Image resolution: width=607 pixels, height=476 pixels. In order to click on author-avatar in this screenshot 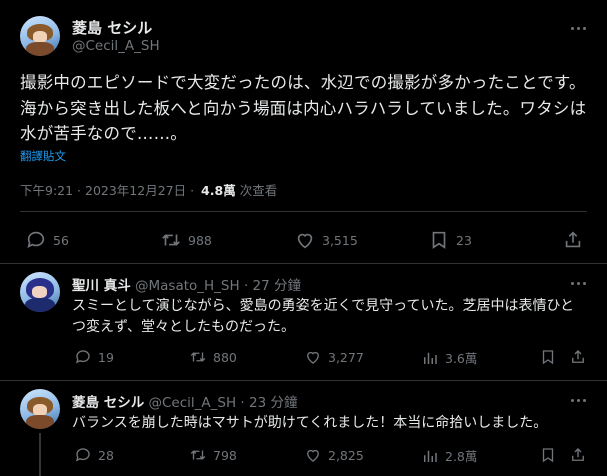, I will do `click(40, 36)`.